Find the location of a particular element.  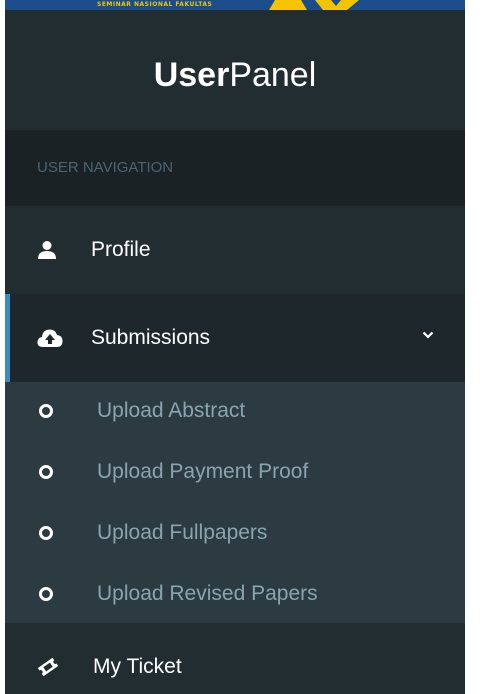

submenu-item-upload-payment-proof: Upload Payment Proof is located at coordinates (235, 472).